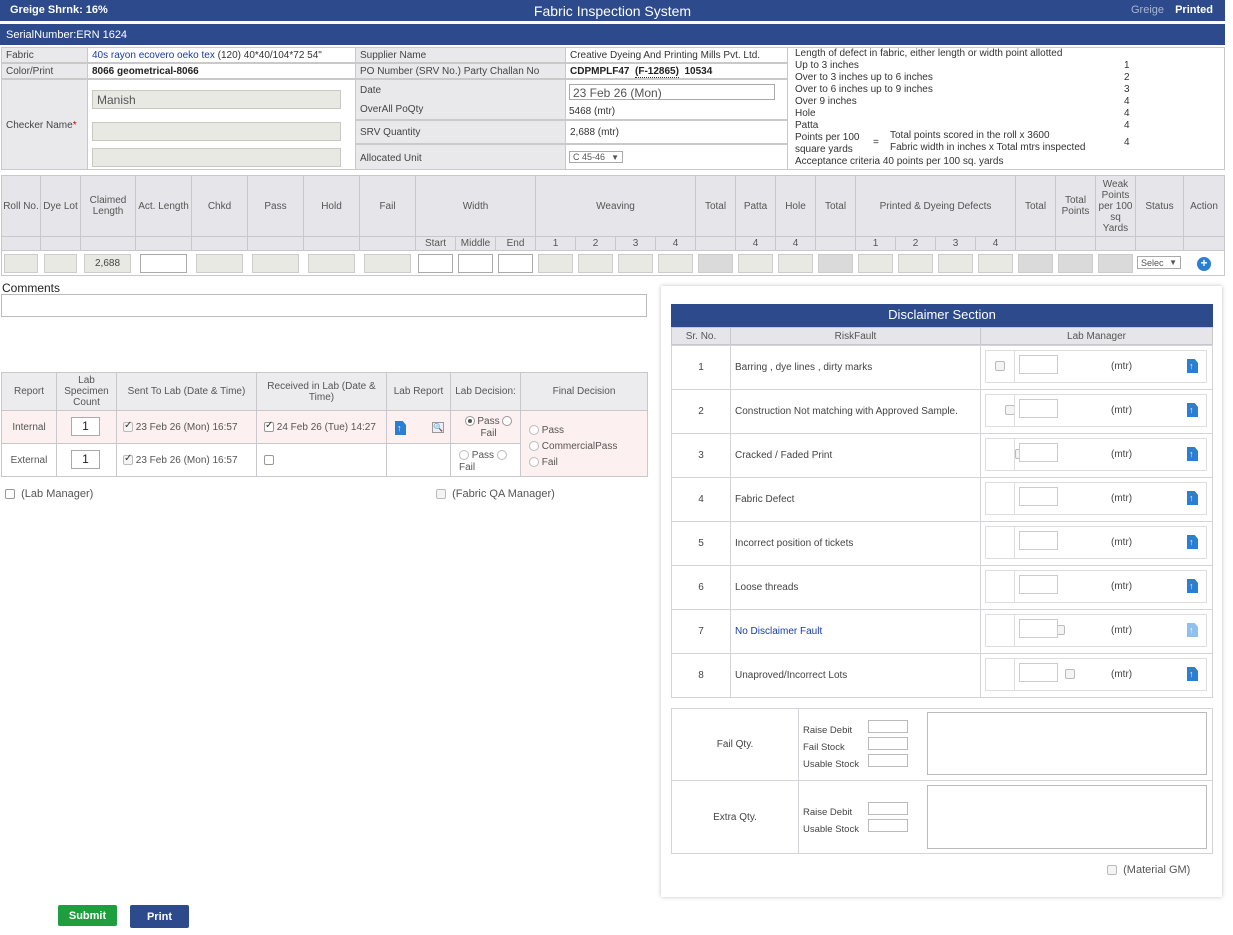 Image resolution: width=1233 pixels, height=935 pixels. I want to click on decision-internal-pass-radio, so click(469, 421).